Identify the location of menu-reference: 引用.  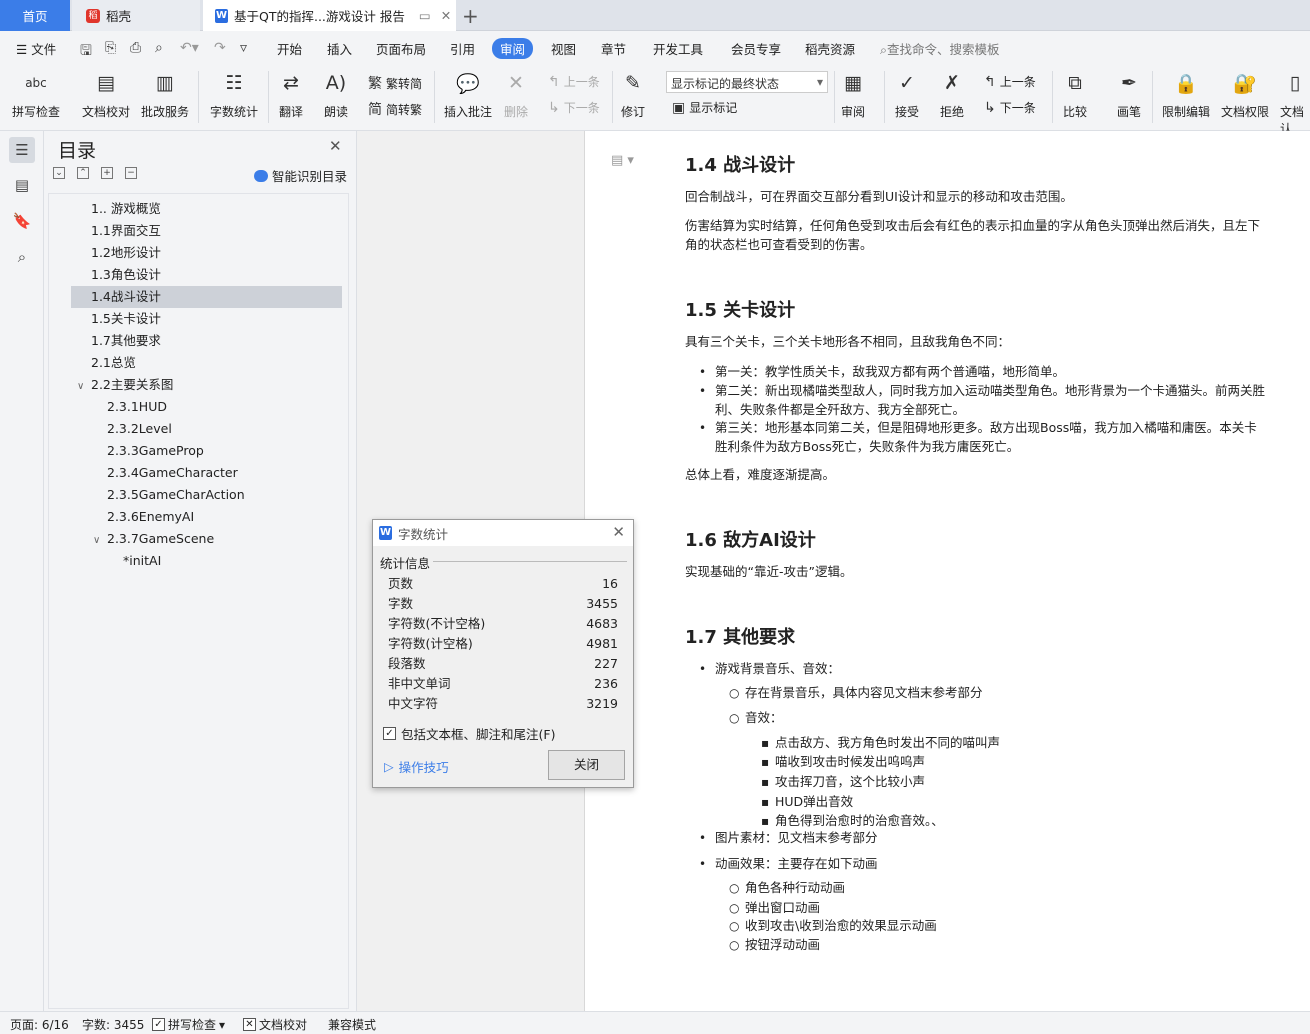
(462, 48).